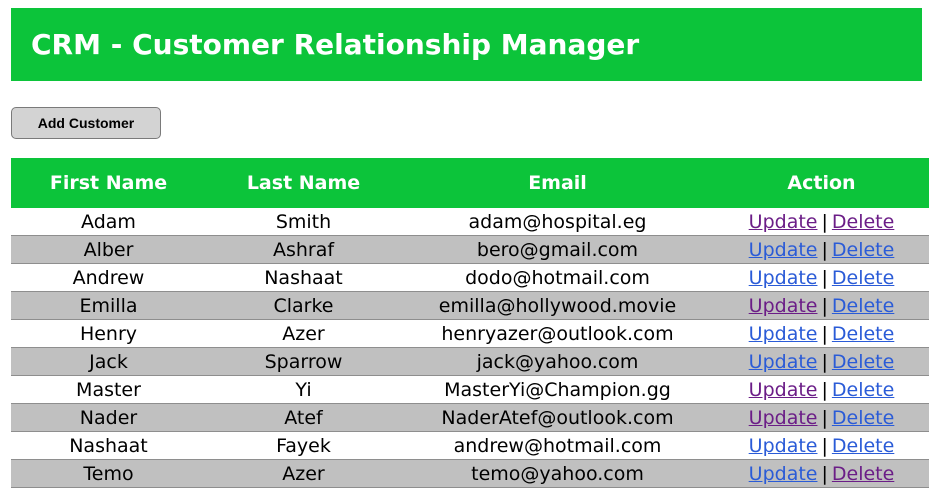 The image size is (939, 495). I want to click on table-header-row: First Name Last Name Email Action, so click(470, 183).